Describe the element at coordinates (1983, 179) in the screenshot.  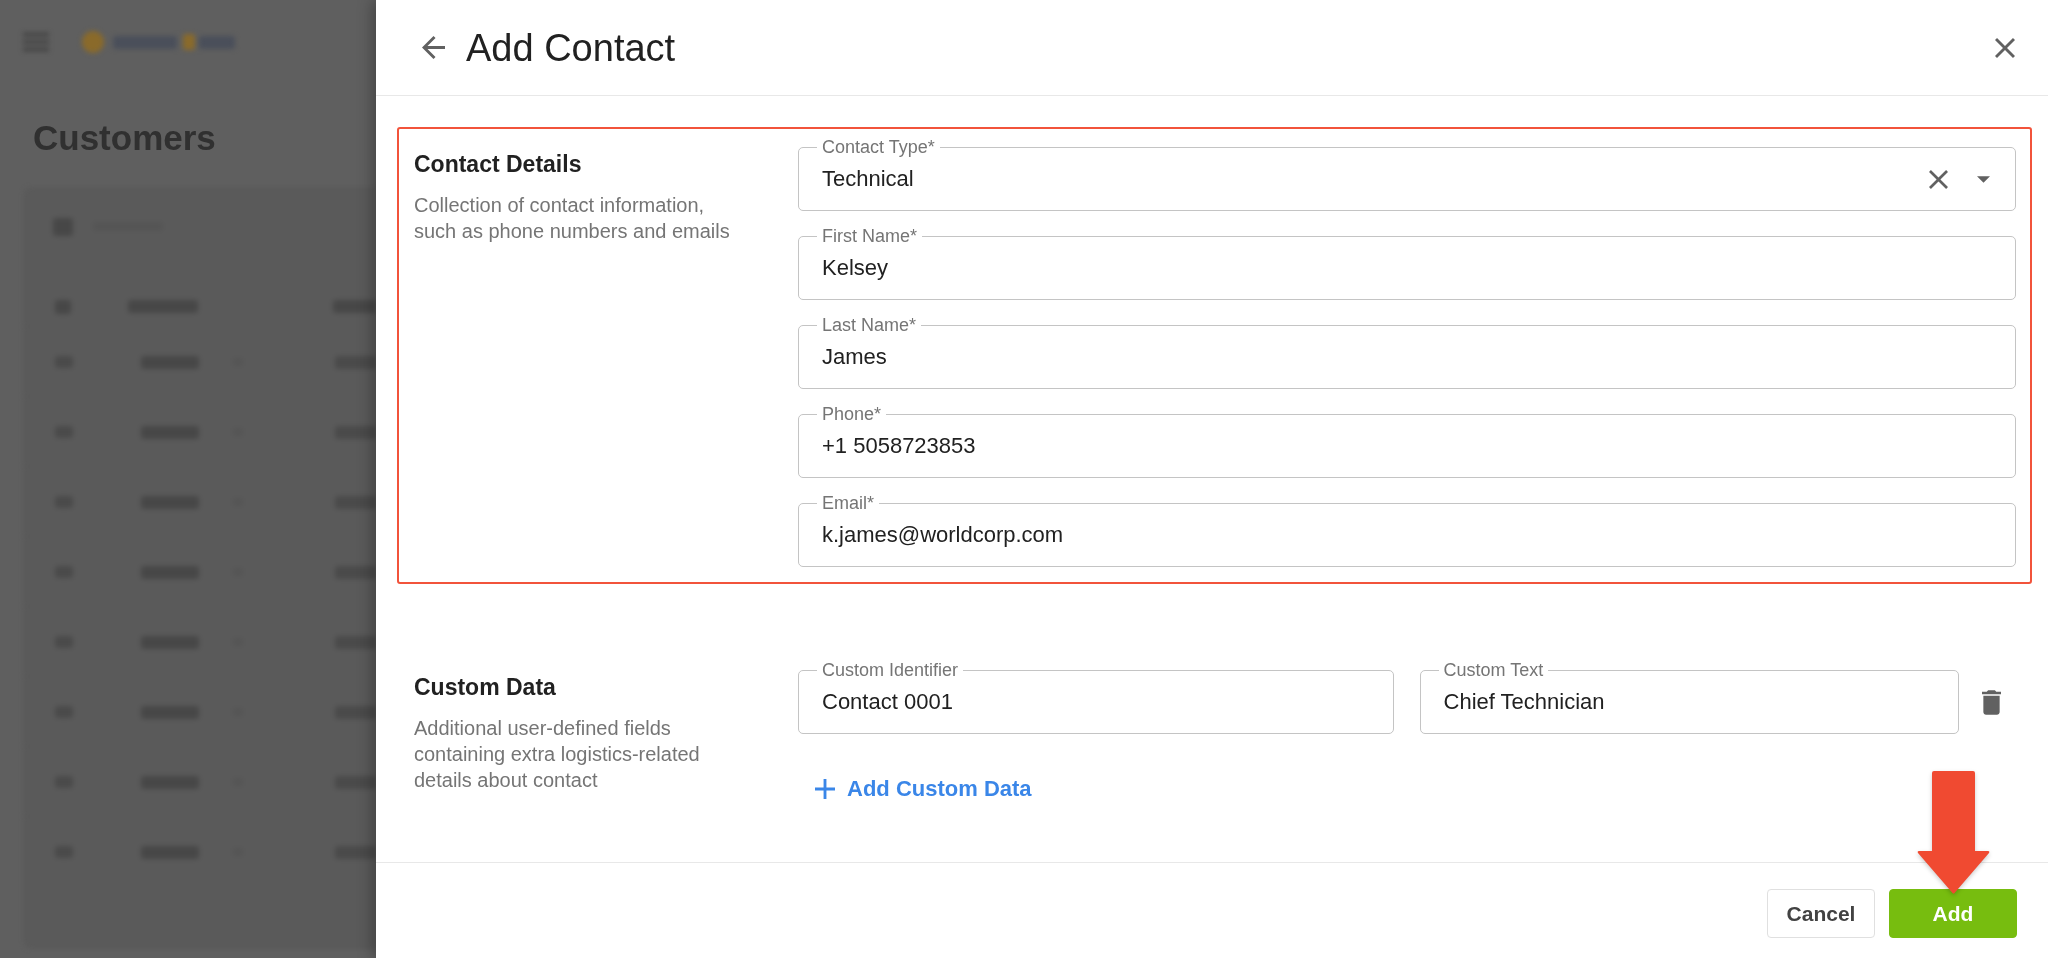
I see `caret-icon` at that location.